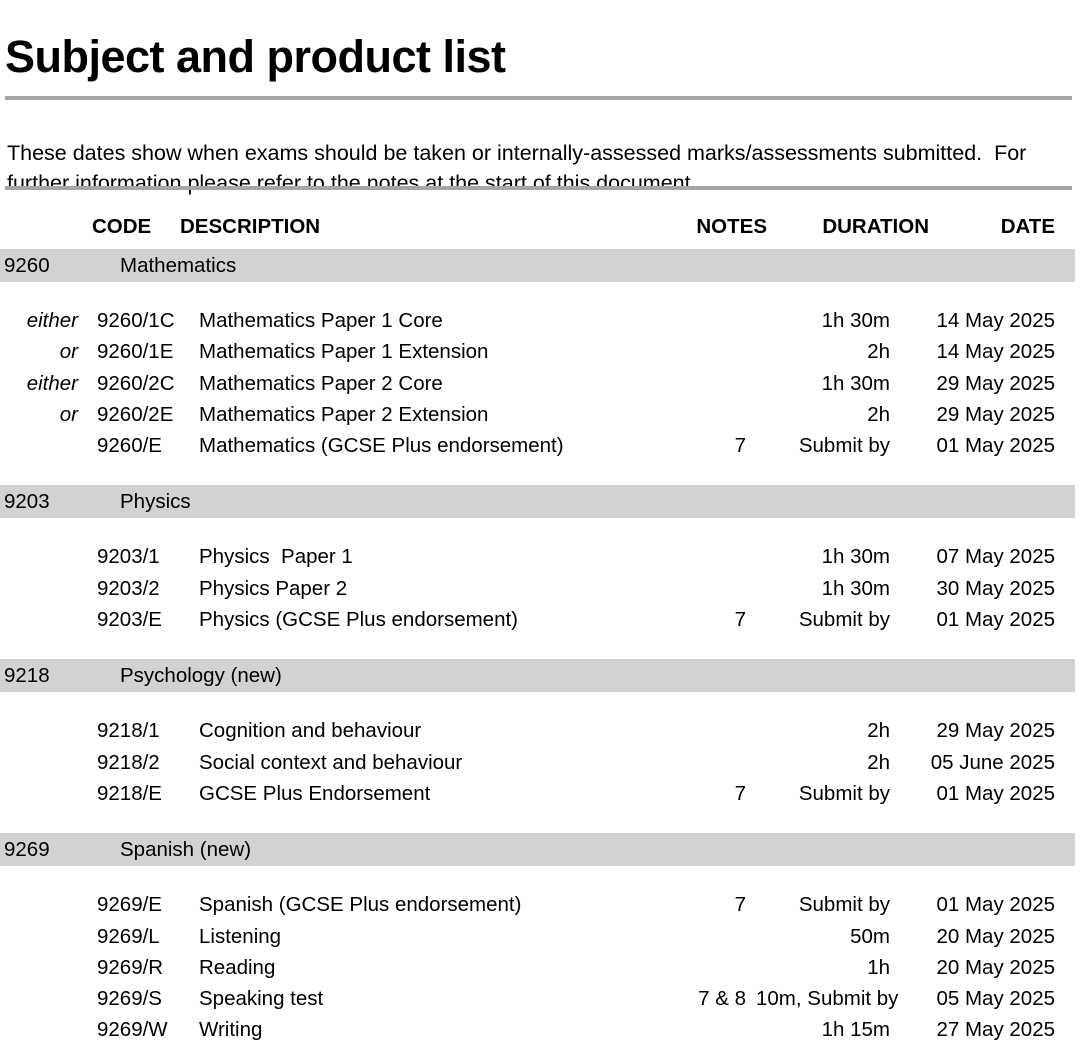 The image size is (1080, 1060). I want to click on row-code: 9260/2E, so click(135, 414).